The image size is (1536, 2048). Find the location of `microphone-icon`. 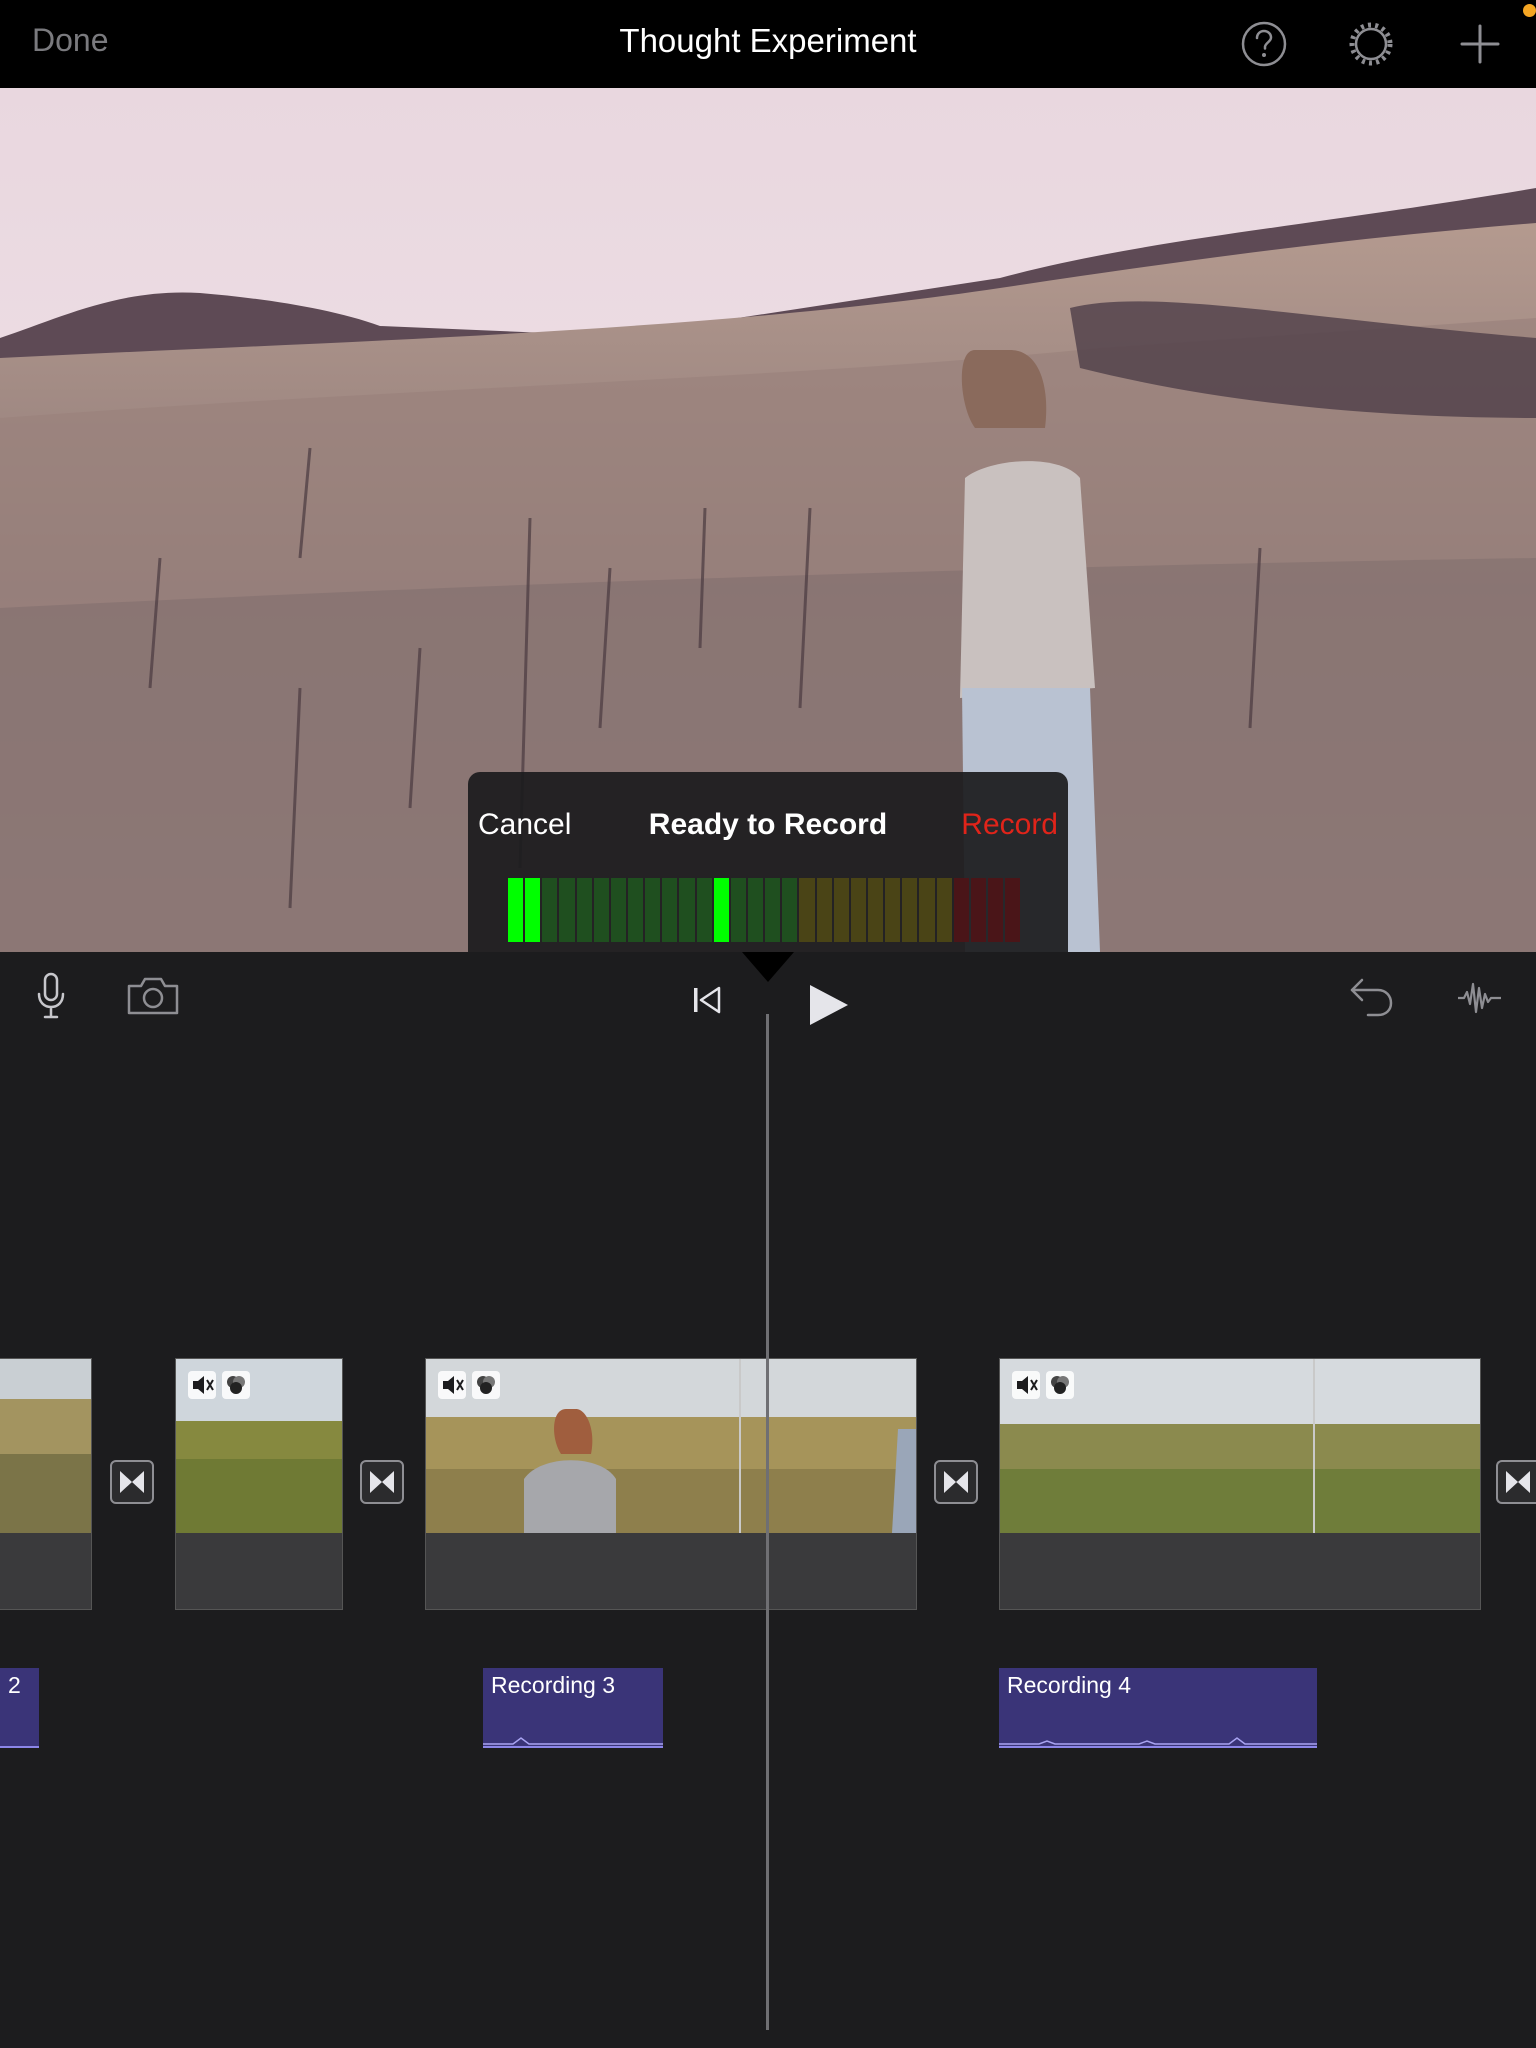

microphone-icon is located at coordinates (51, 995).